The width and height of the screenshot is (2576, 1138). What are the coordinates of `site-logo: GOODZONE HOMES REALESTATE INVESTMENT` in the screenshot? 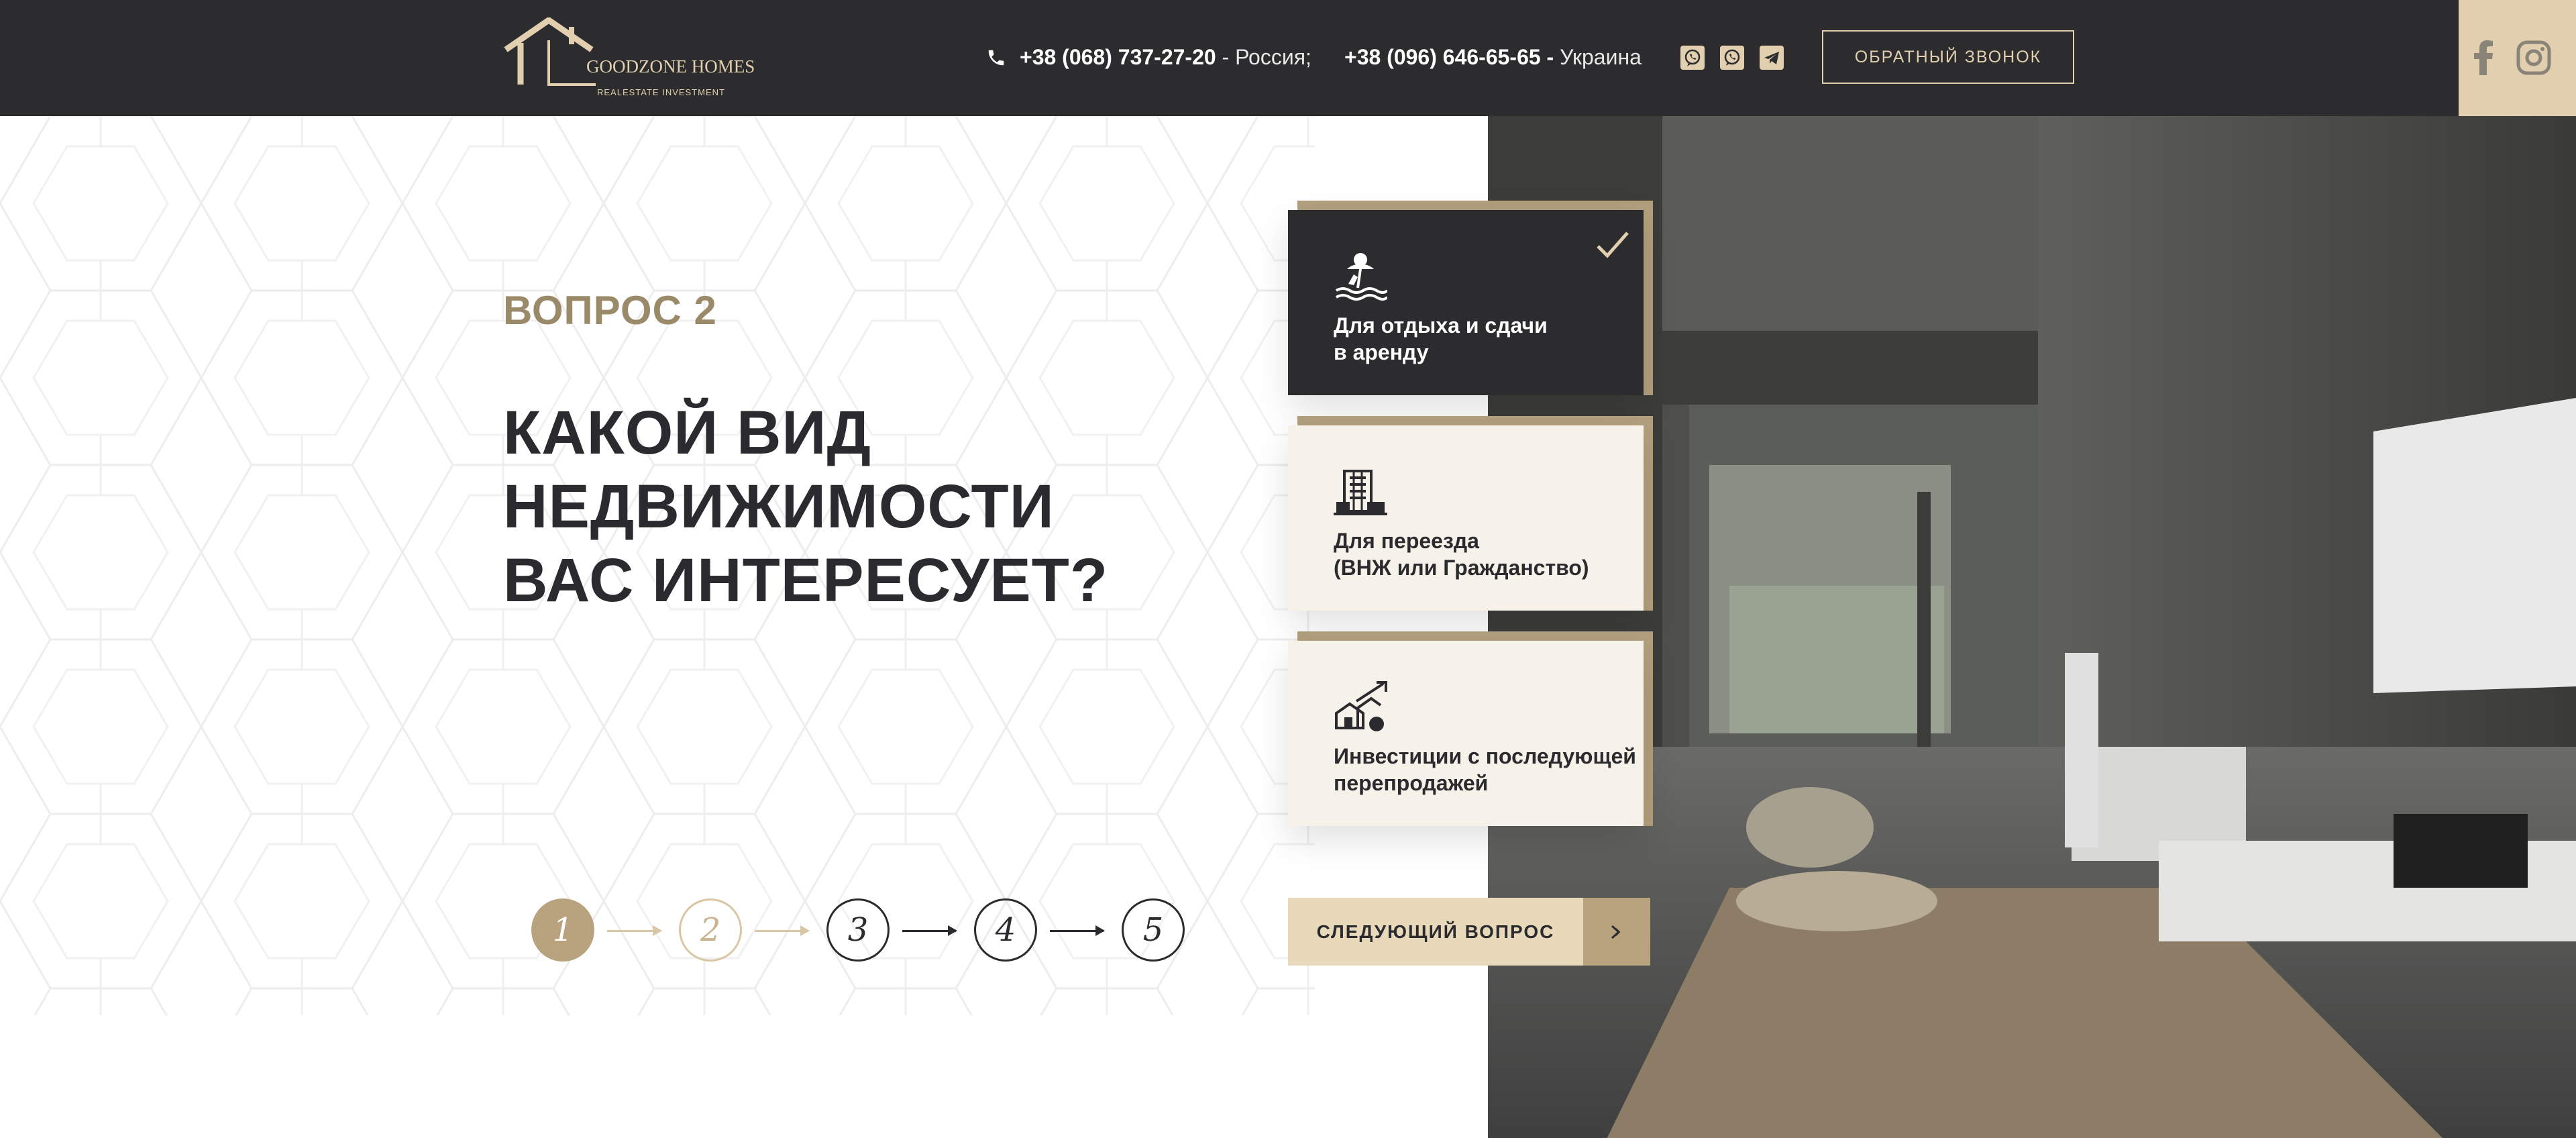 It's located at (628, 58).